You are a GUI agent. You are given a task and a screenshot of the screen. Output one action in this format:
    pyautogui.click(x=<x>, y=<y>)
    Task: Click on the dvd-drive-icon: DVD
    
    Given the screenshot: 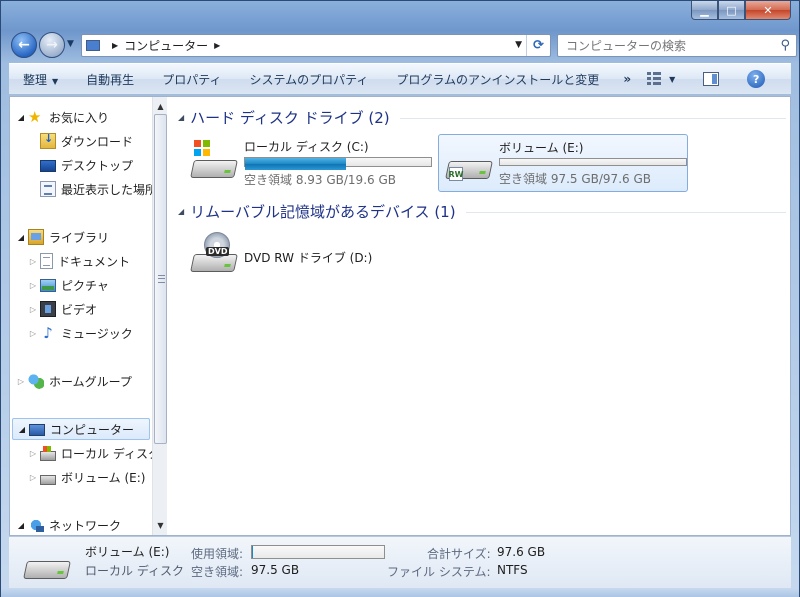 What is the action you would take?
    pyautogui.click(x=214, y=254)
    